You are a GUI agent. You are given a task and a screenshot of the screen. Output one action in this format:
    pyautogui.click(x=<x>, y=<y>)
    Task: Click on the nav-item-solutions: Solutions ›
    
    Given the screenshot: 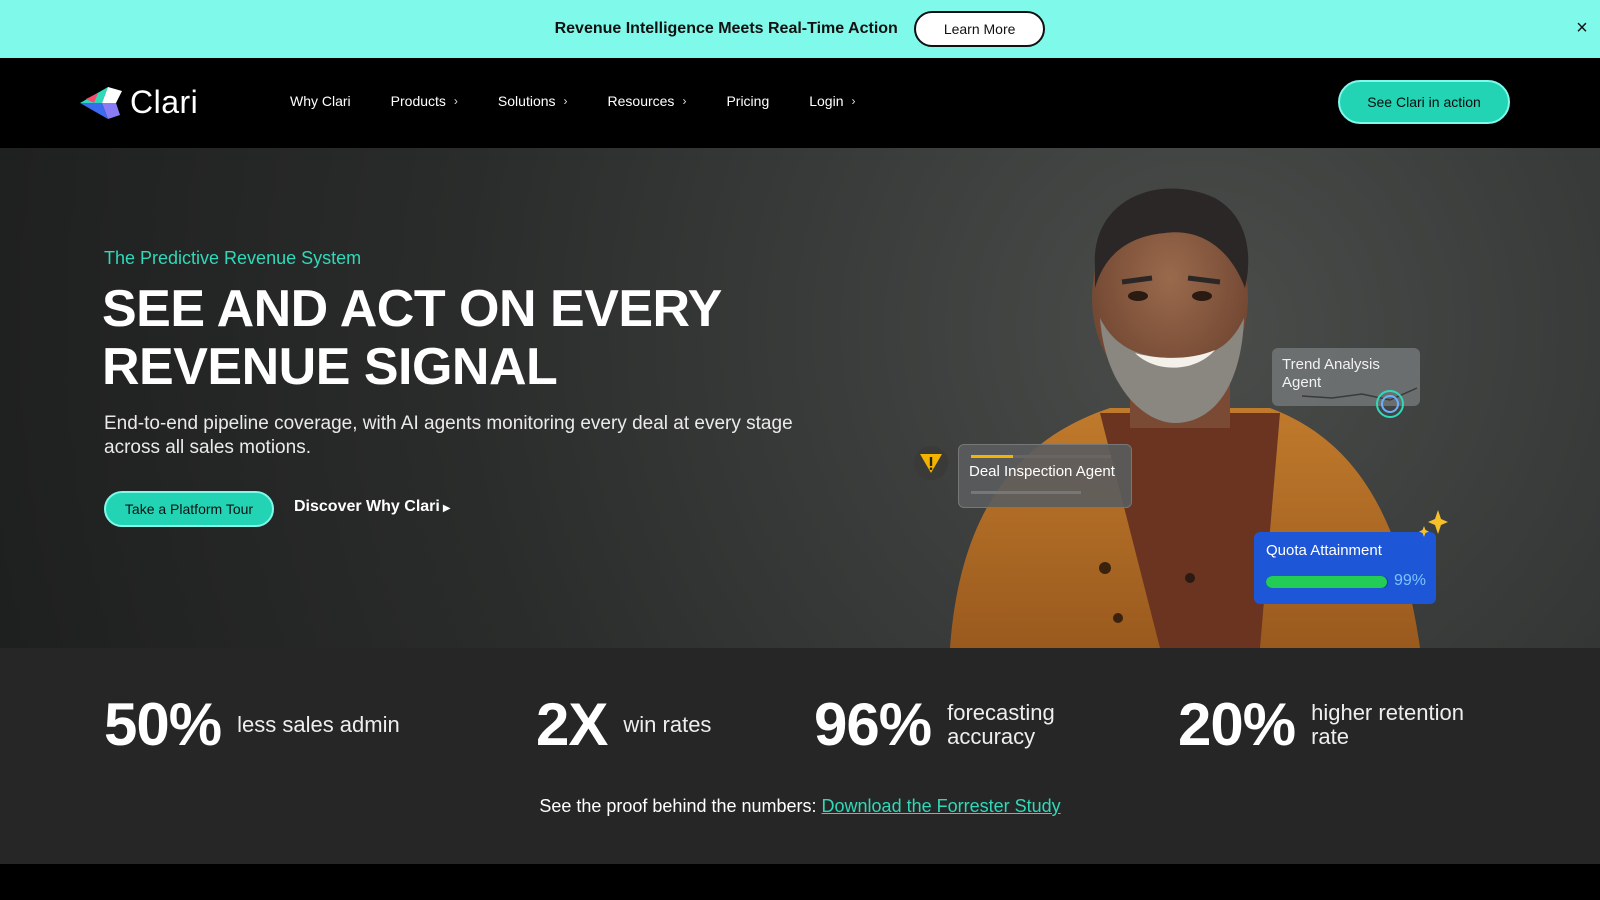 What is the action you would take?
    pyautogui.click(x=533, y=101)
    